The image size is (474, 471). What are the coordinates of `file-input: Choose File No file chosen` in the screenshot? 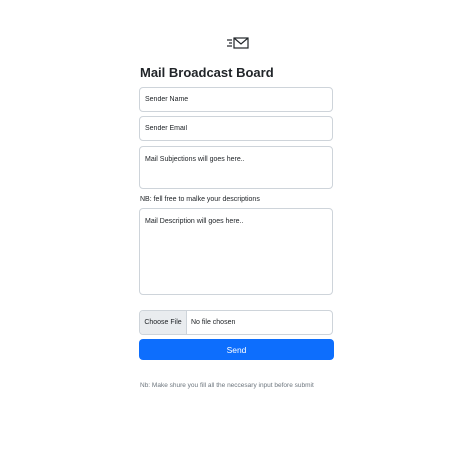 It's located at (236, 322).